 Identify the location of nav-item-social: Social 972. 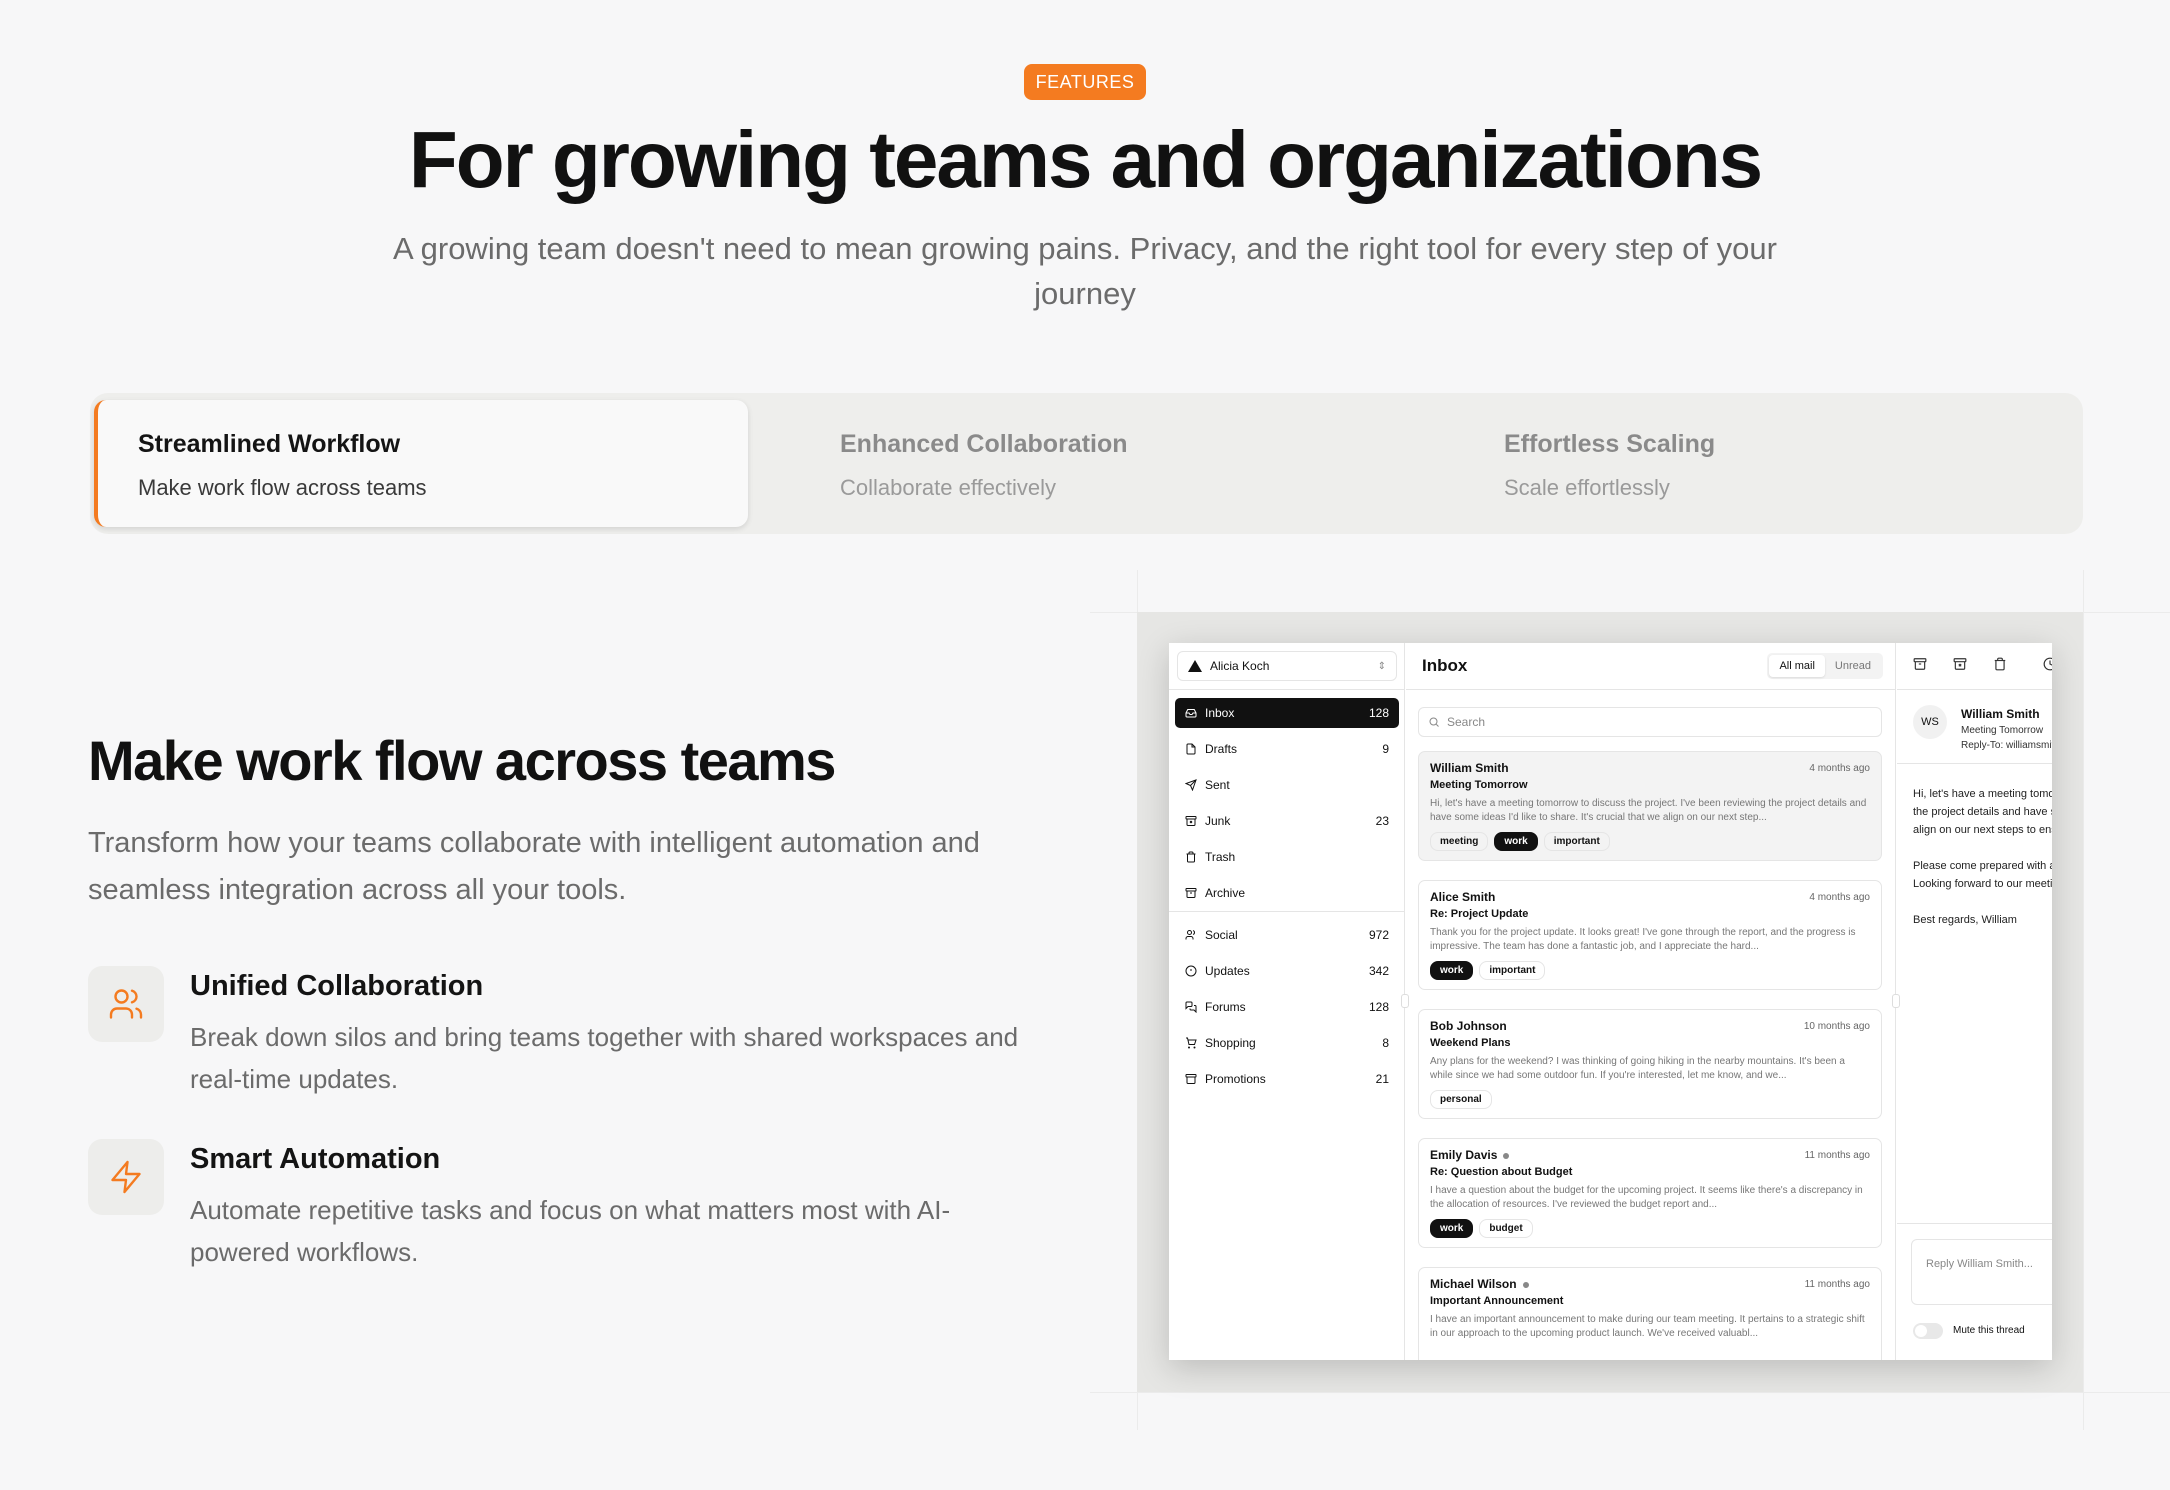
(1287, 935).